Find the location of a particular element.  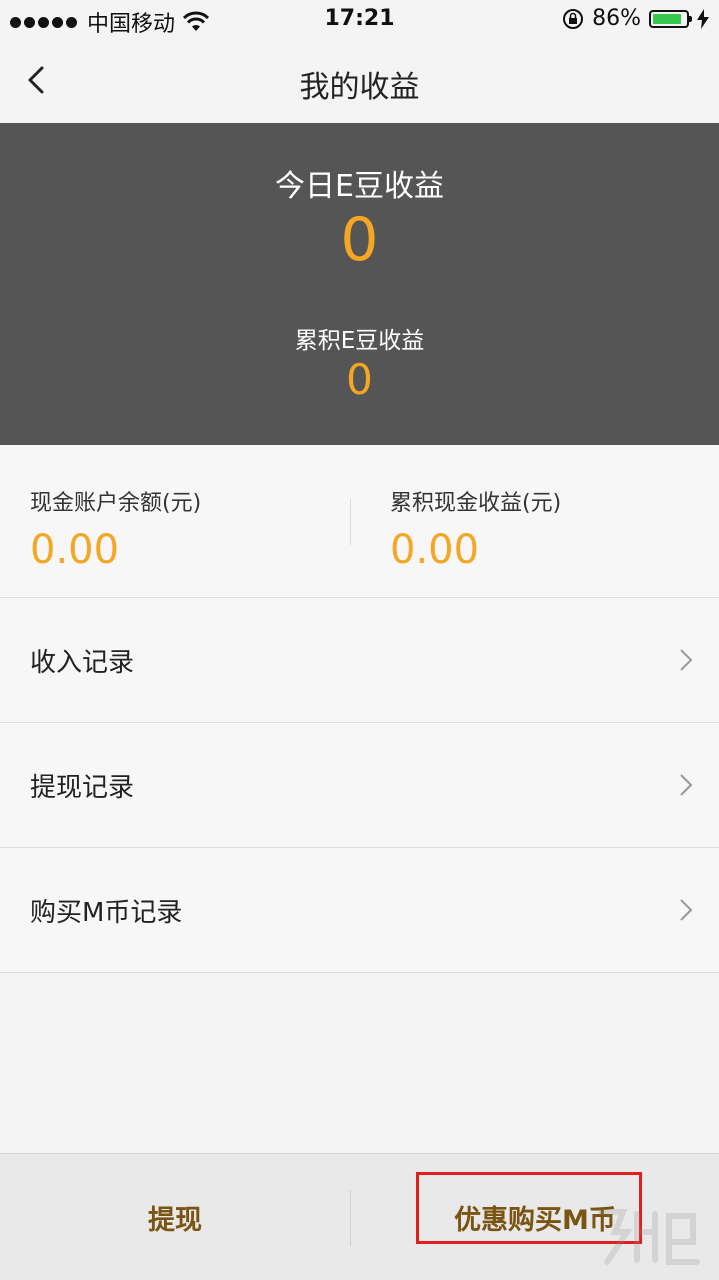

cash-balance: 现金账户余额(元) 0.00 is located at coordinates (115, 529).